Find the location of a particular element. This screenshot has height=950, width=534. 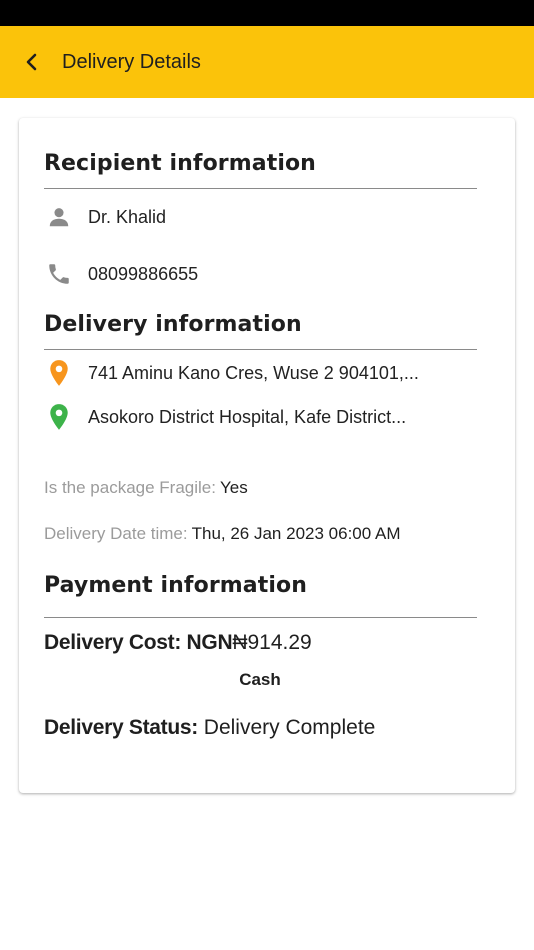

delivery-cost-value: ₦914.29 is located at coordinates (272, 642).